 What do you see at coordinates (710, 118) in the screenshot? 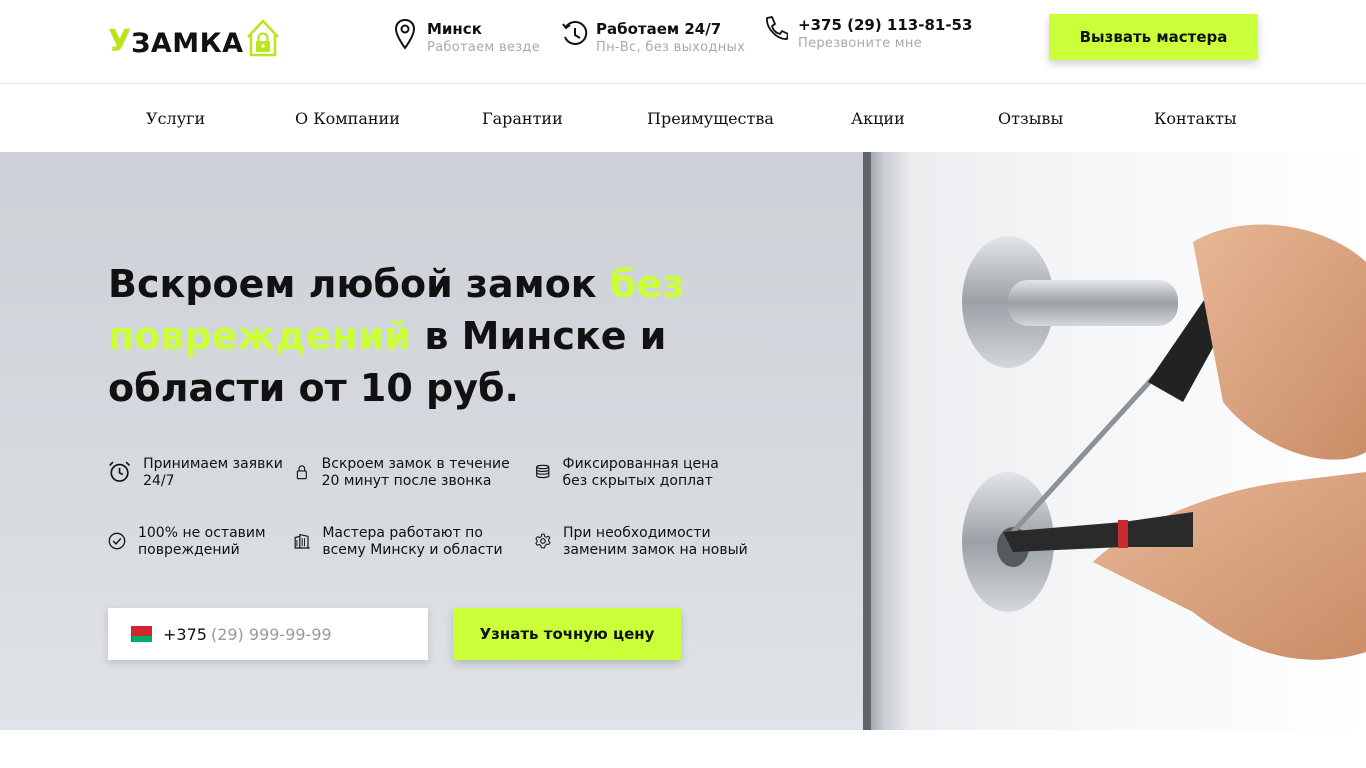
I see `nav-item-advantages: Преимущества` at bounding box center [710, 118].